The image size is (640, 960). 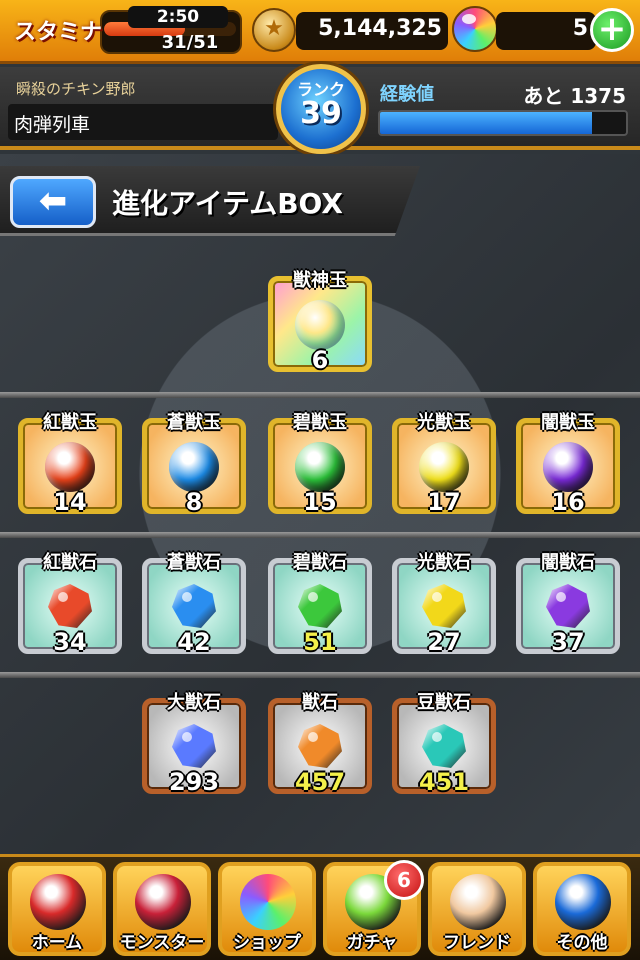 I want to click on rank-value: 39, so click(x=321, y=113).